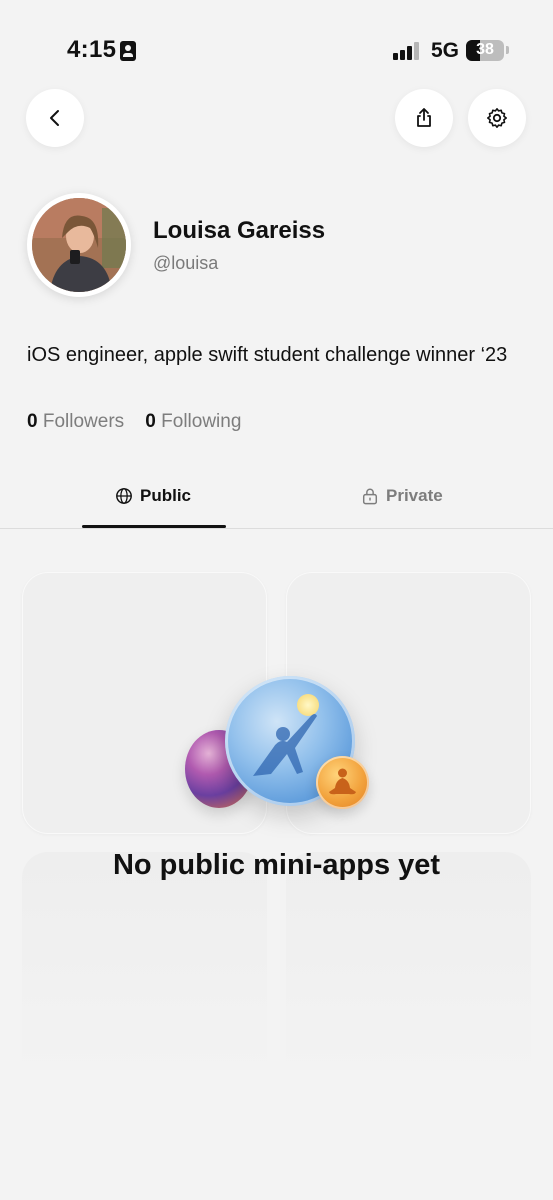  I want to click on gear-icon, so click(497, 118).